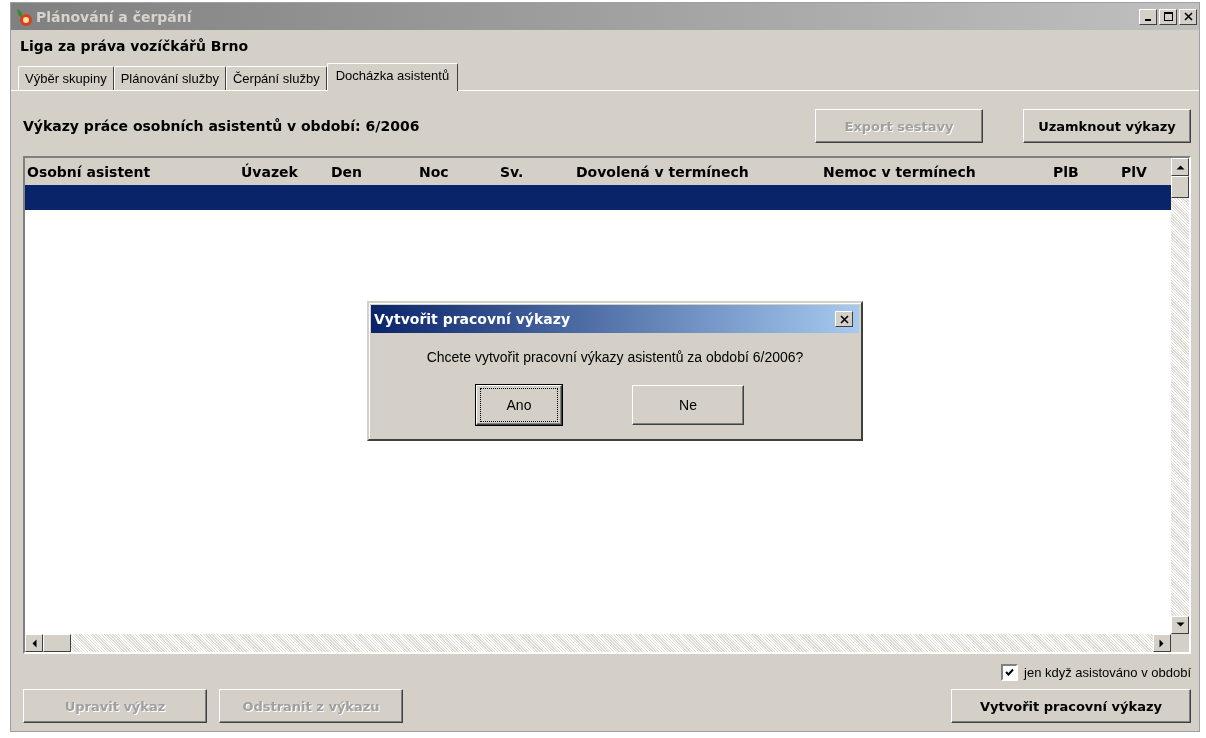 This screenshot has width=1206, height=738. I want to click on column-header: Nemoc v termínech, so click(936, 171).